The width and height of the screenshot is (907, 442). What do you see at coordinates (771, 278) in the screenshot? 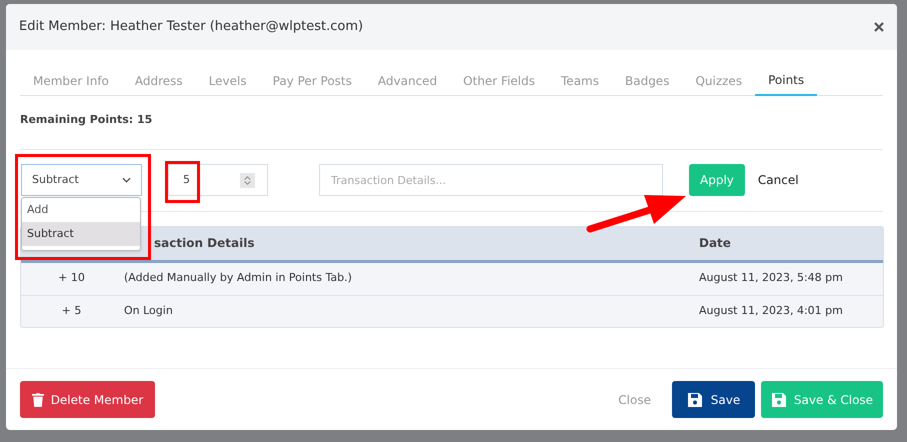
I see `table-cell-text: August 11, 2023, 5:48 pm` at bounding box center [771, 278].